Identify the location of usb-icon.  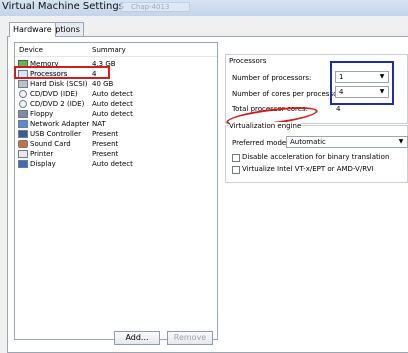
(23, 134).